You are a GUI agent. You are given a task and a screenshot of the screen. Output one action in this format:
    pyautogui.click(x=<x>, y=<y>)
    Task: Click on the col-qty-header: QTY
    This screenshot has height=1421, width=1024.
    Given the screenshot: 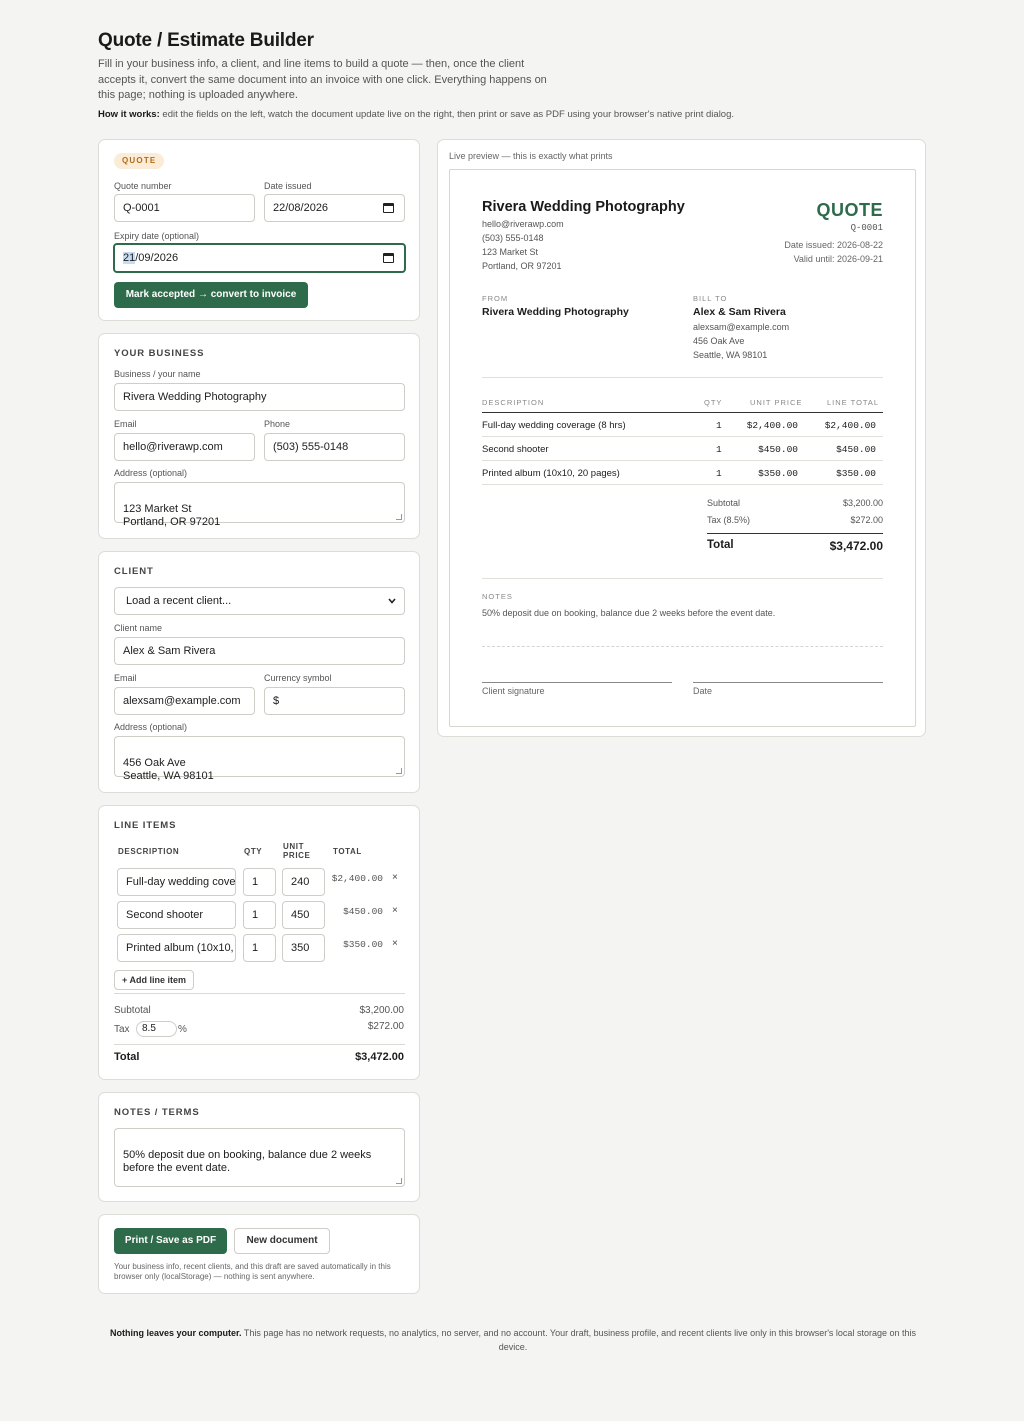 What is the action you would take?
    pyautogui.click(x=253, y=851)
    